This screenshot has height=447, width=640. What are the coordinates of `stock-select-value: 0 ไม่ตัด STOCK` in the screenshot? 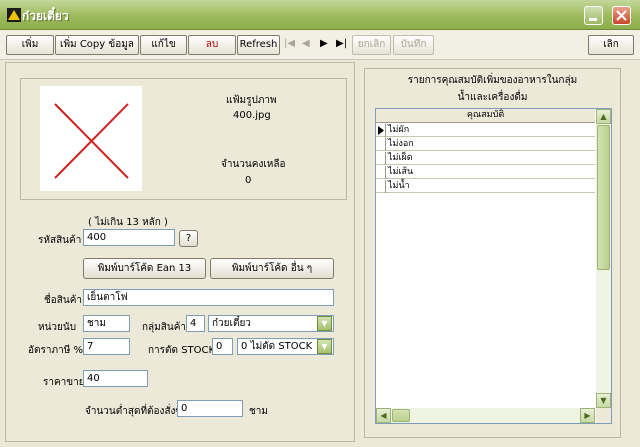 It's located at (277, 346).